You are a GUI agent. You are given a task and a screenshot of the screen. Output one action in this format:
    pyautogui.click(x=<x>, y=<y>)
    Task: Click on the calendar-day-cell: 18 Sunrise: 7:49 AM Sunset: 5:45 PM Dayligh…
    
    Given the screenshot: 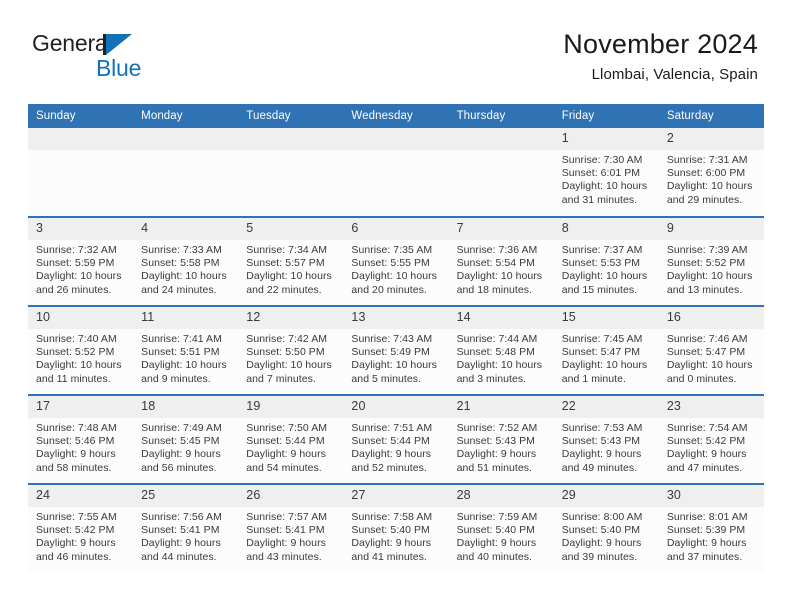 What is the action you would take?
    pyautogui.click(x=186, y=439)
    